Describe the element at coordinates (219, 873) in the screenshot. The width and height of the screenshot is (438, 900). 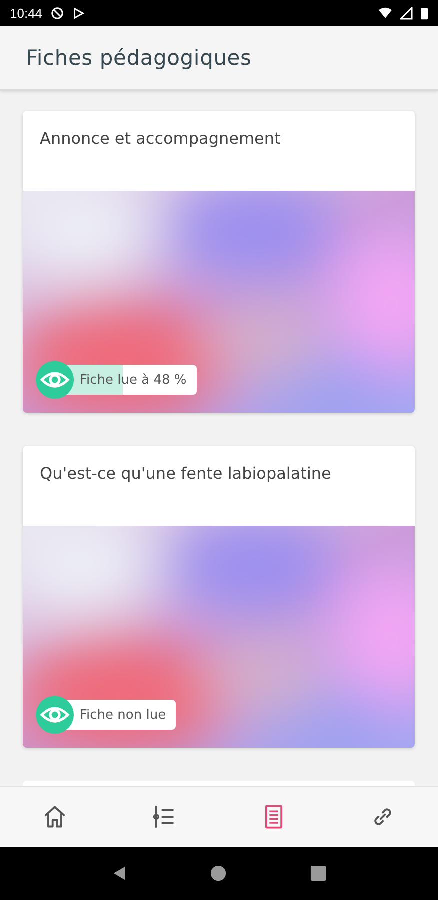
I see `home-button-icon` at that location.